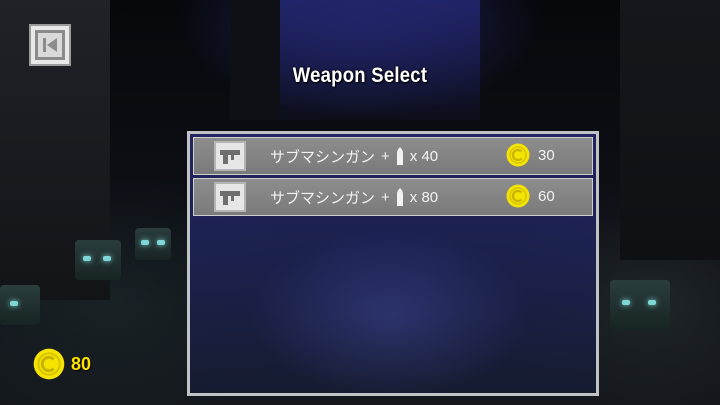 The height and width of the screenshot is (405, 720). I want to click on price-value: 30, so click(546, 155).